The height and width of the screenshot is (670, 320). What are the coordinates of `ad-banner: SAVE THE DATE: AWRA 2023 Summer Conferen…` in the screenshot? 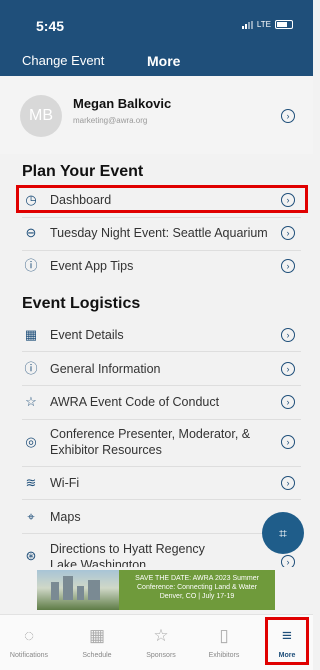 It's located at (156, 590).